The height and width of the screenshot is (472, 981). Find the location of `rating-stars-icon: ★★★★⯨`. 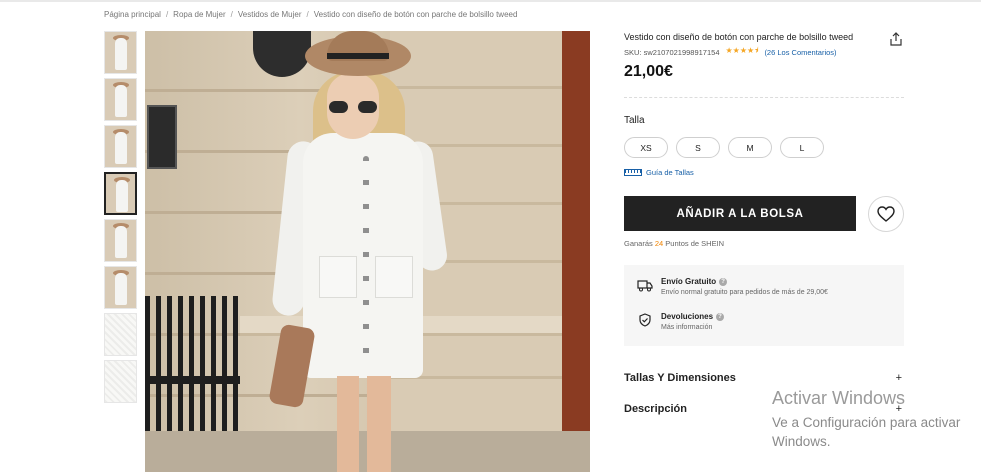

rating-stars-icon: ★★★★⯨ is located at coordinates (742, 50).